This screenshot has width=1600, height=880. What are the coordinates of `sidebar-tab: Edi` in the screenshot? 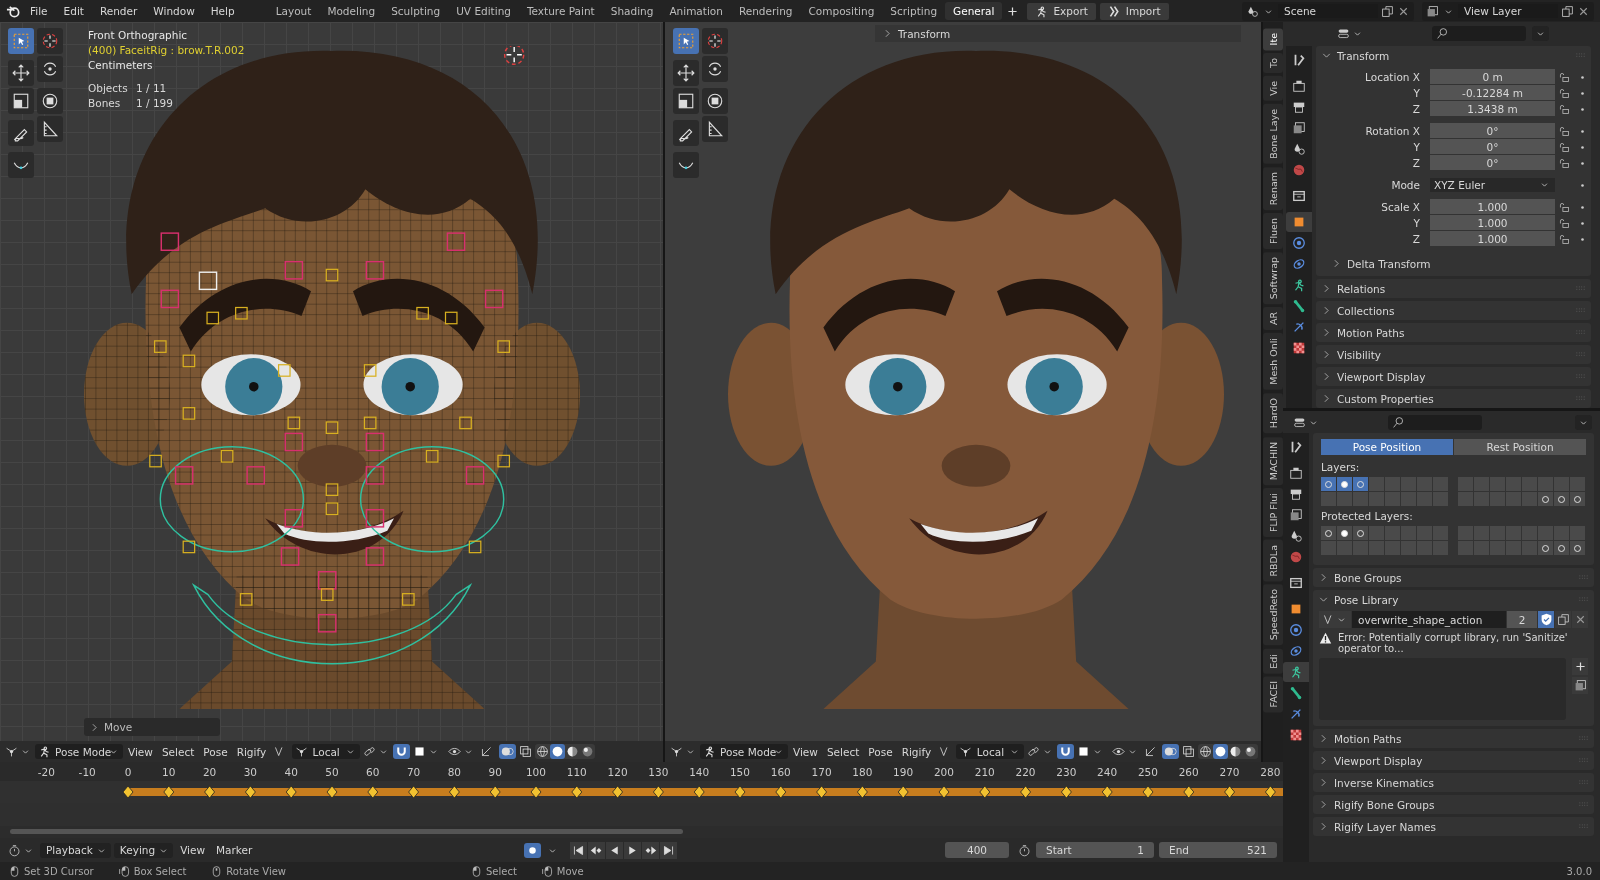 It's located at (1273, 661).